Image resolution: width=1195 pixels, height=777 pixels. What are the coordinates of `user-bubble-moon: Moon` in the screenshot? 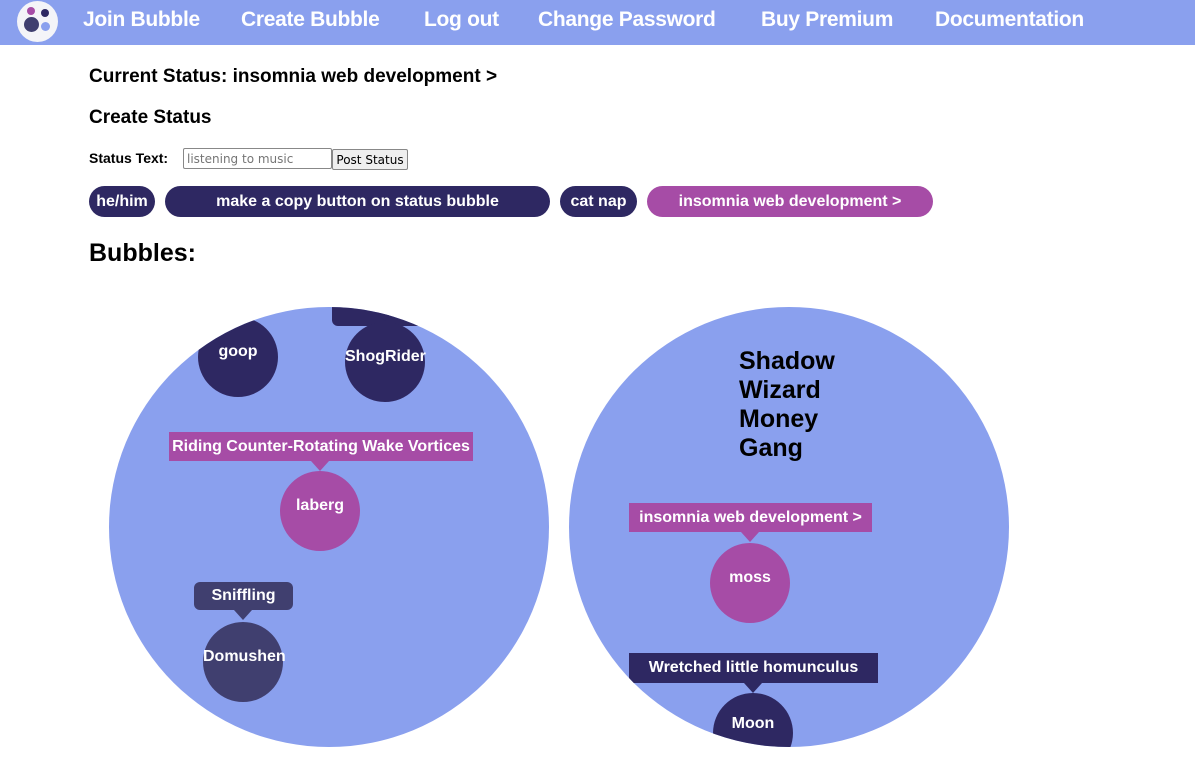 It's located at (753, 720).